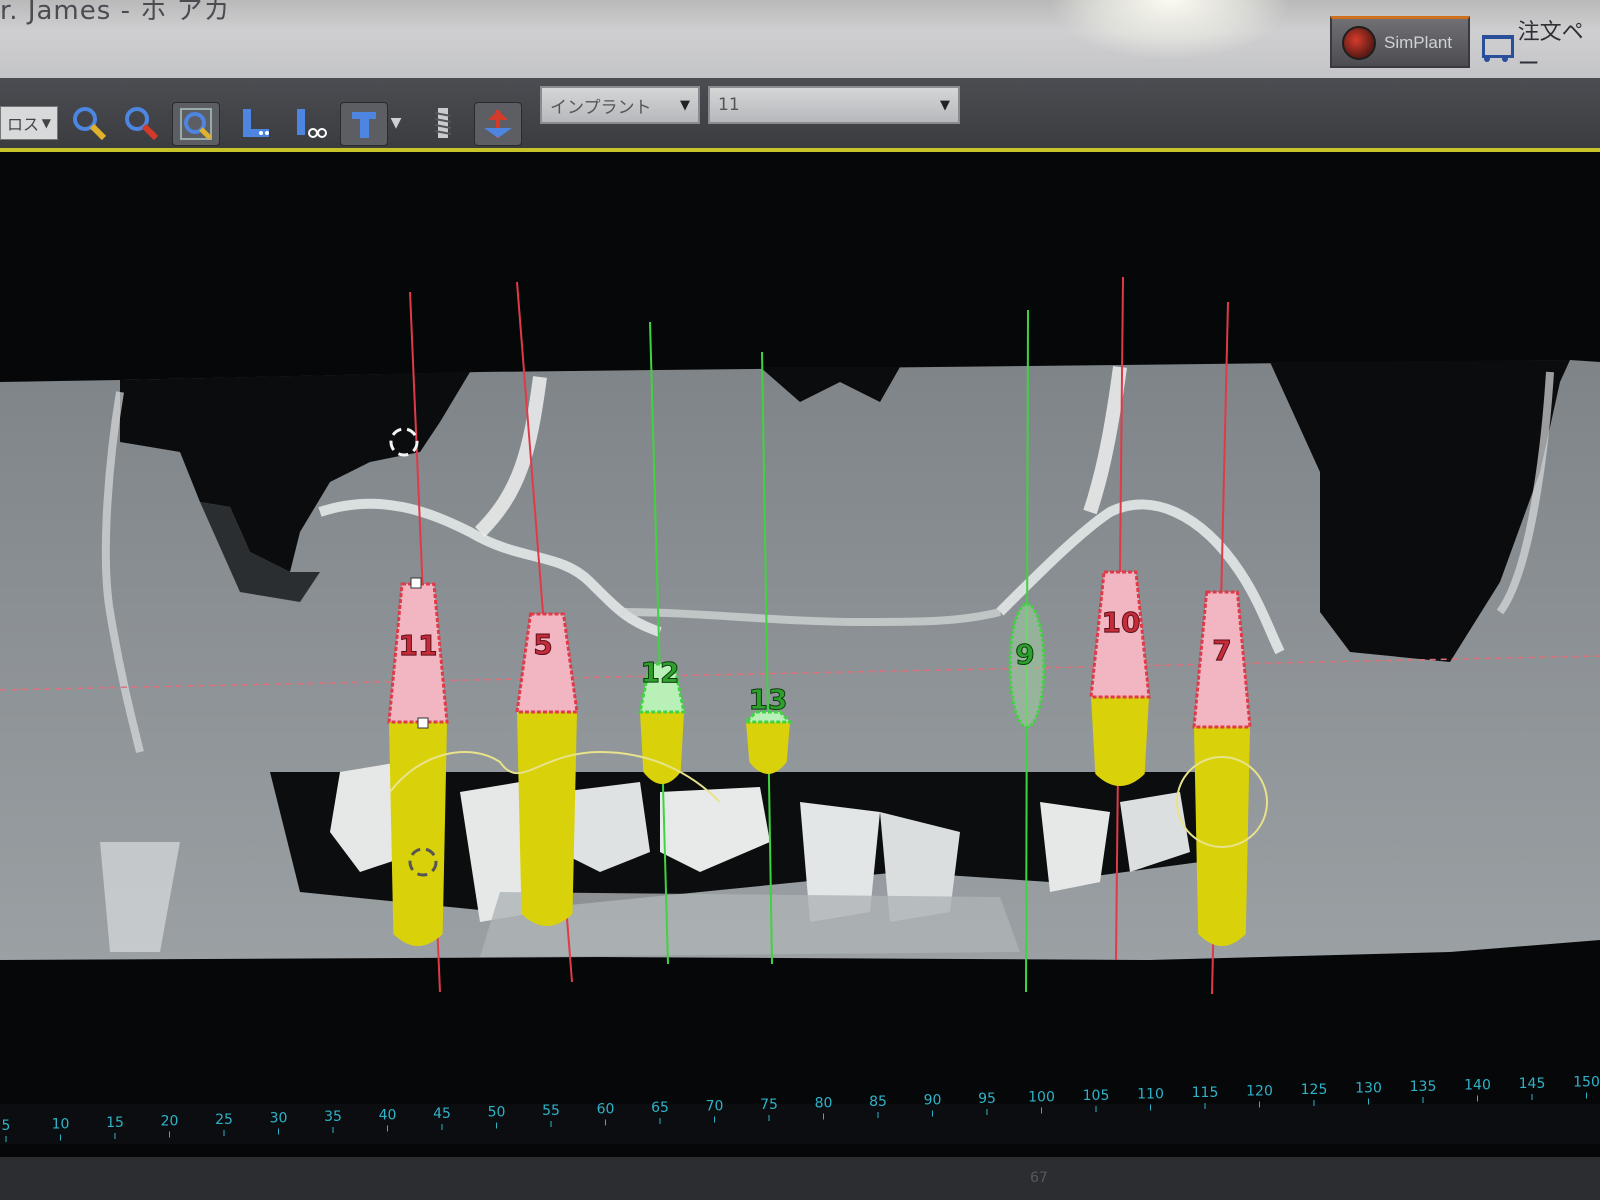  What do you see at coordinates (551, 1111) in the screenshot?
I see `ruler-tick-label: 55` at bounding box center [551, 1111].